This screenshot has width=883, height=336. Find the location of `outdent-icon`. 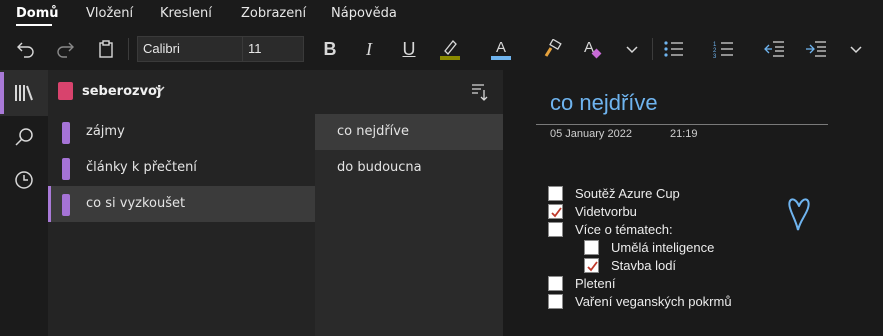

outdent-icon is located at coordinates (774, 49).